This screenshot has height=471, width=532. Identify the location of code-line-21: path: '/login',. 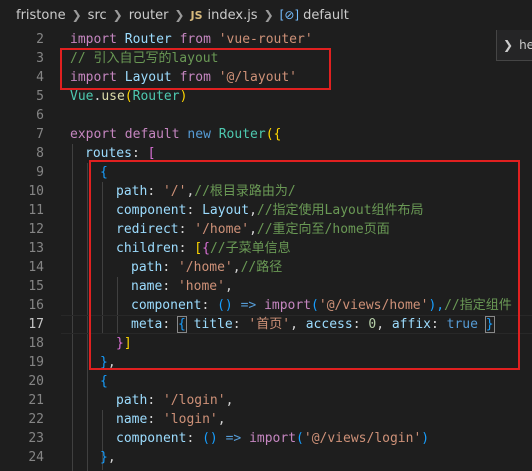
(175, 400).